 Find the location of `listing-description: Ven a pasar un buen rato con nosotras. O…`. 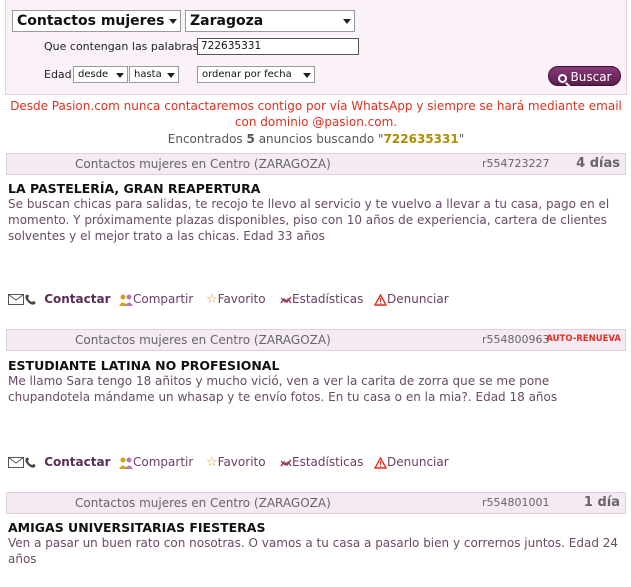

listing-description: Ven a pasar un buen rato con nosotras. O… is located at coordinates (313, 551).